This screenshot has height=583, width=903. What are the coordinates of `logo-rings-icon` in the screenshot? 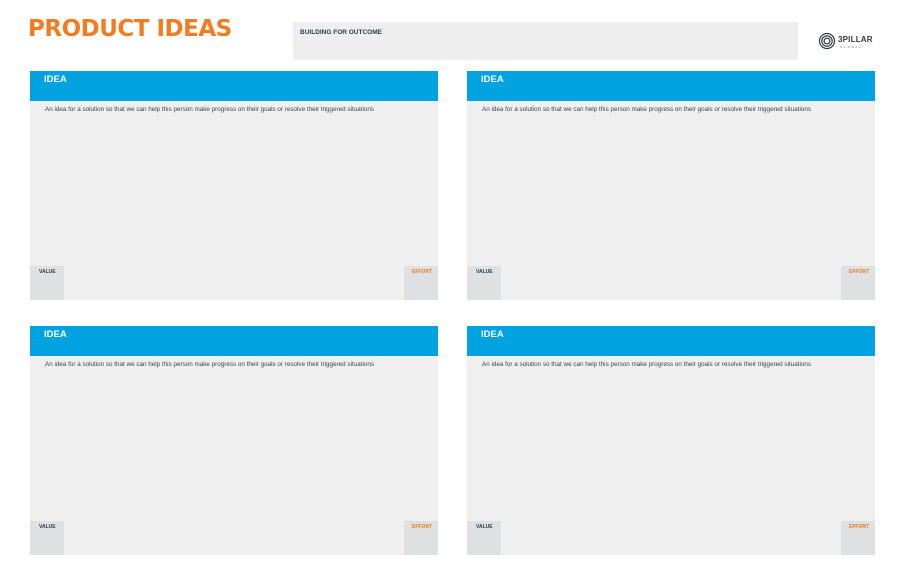 It's located at (827, 41).